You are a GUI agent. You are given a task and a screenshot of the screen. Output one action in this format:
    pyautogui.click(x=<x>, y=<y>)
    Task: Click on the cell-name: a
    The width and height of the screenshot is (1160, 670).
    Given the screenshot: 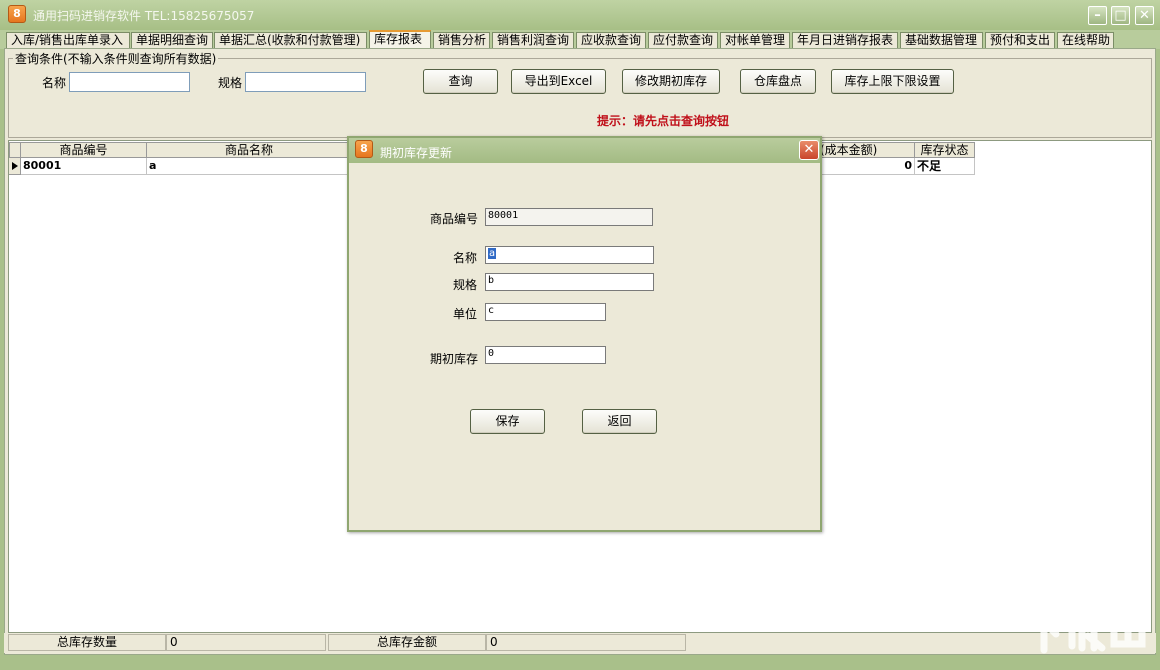 What is the action you would take?
    pyautogui.click(x=249, y=166)
    